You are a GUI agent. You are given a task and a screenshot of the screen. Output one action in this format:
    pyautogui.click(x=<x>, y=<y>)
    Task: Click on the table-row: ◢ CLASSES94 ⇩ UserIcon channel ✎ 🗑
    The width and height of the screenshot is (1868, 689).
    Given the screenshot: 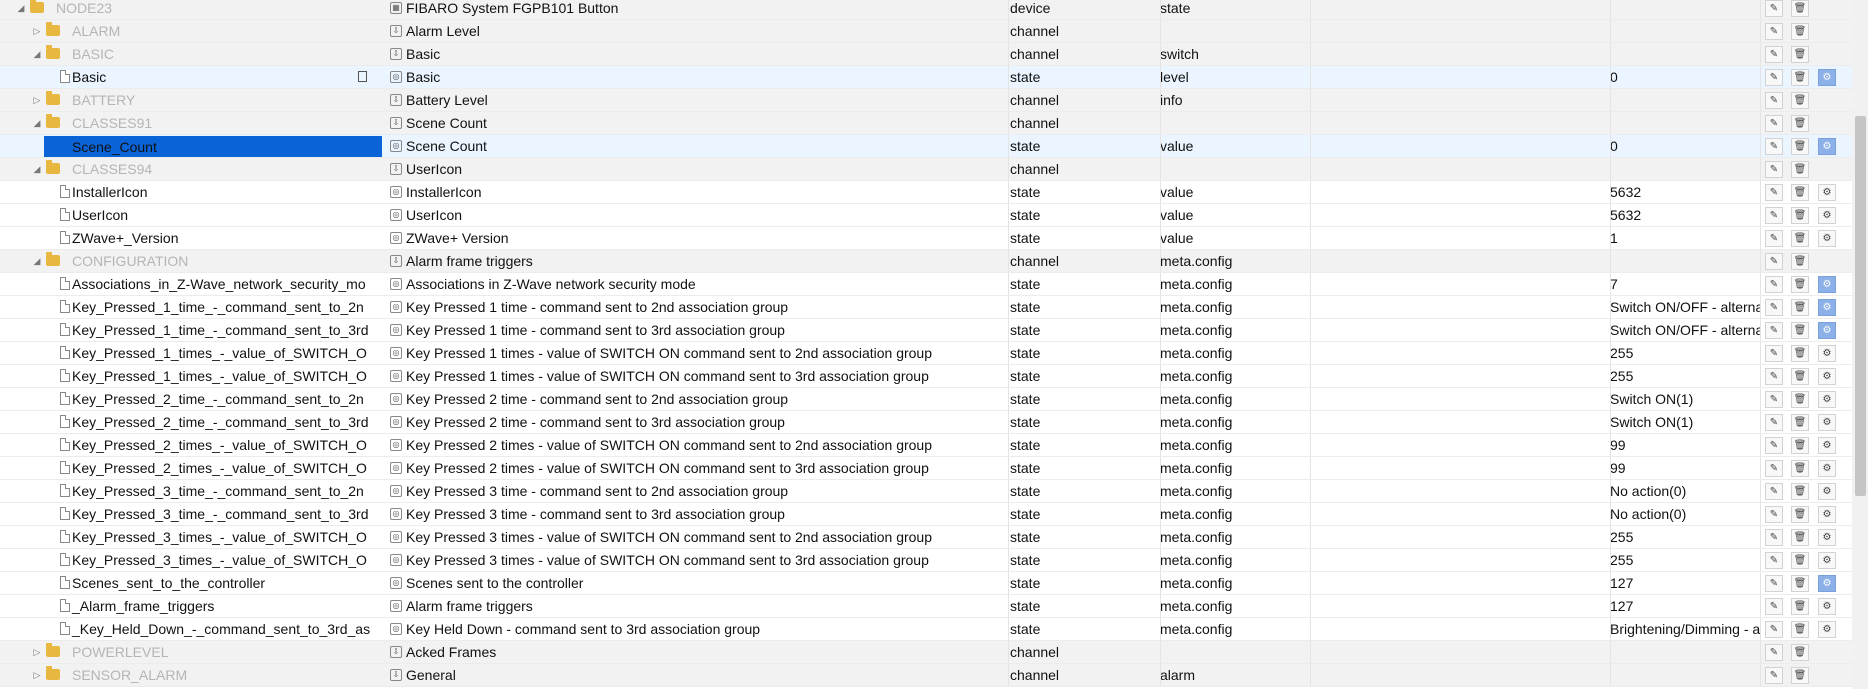 What is the action you would take?
    pyautogui.click(x=926, y=169)
    